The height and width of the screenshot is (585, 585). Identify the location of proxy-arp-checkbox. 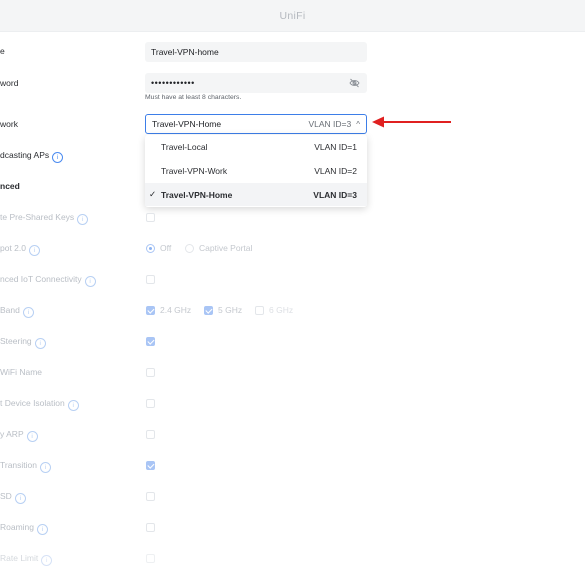
(150, 434).